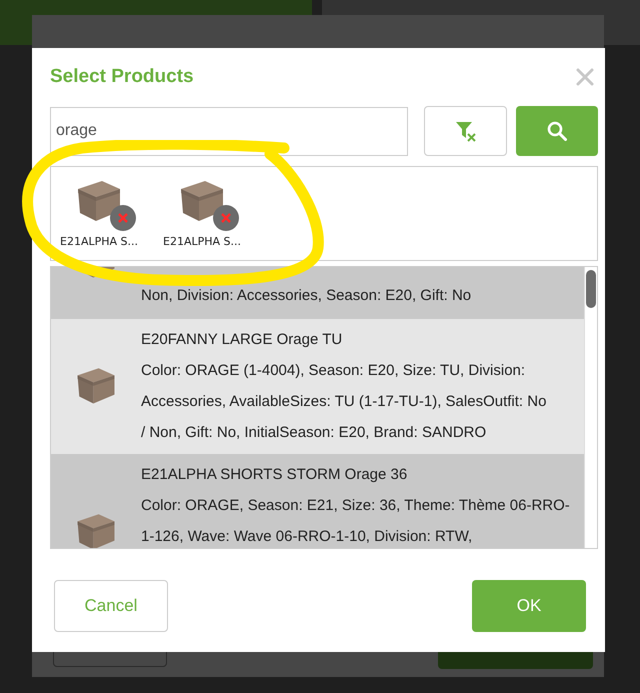  What do you see at coordinates (274, 475) in the screenshot?
I see `product-name: E21ALPHA SHORTS STORM Orage 36` at bounding box center [274, 475].